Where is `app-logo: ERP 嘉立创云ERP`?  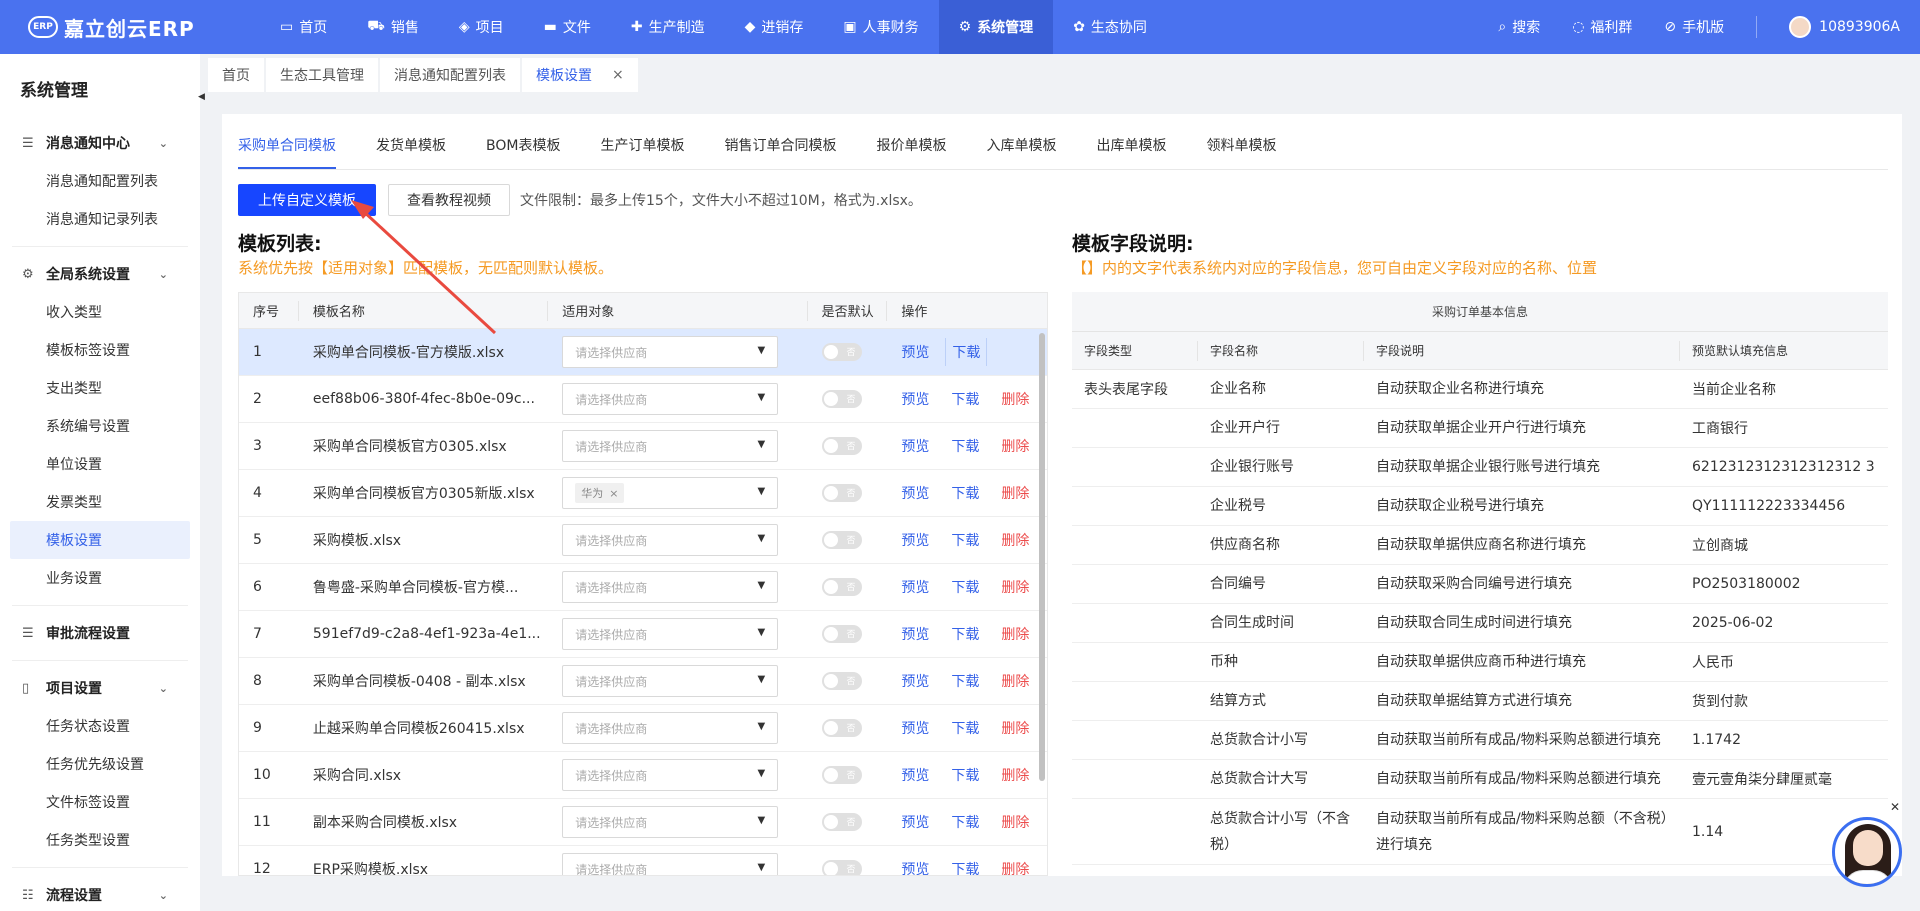 app-logo: ERP 嘉立创云ERP is located at coordinates (130, 27).